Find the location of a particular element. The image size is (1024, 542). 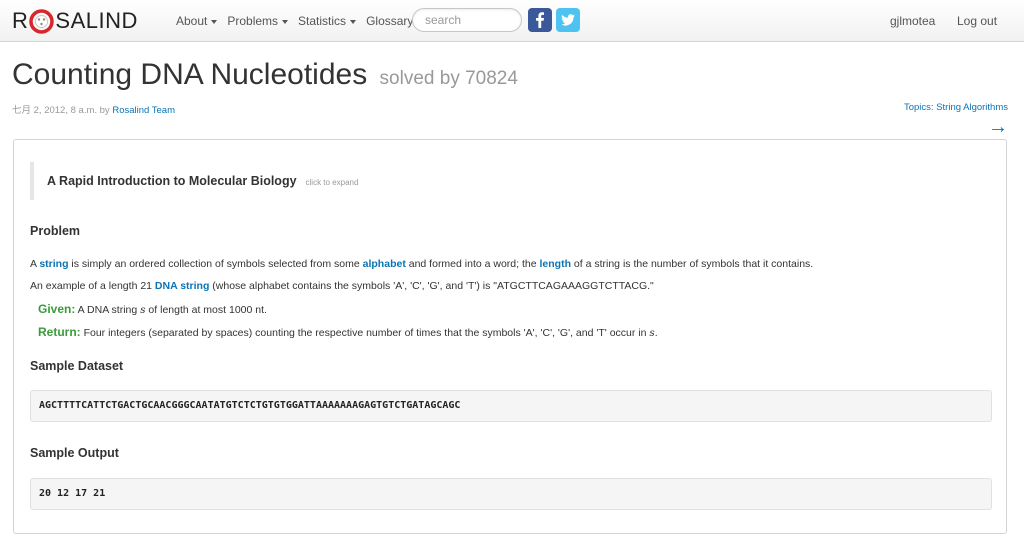

rosalind-logo-icon is located at coordinates (42, 21).